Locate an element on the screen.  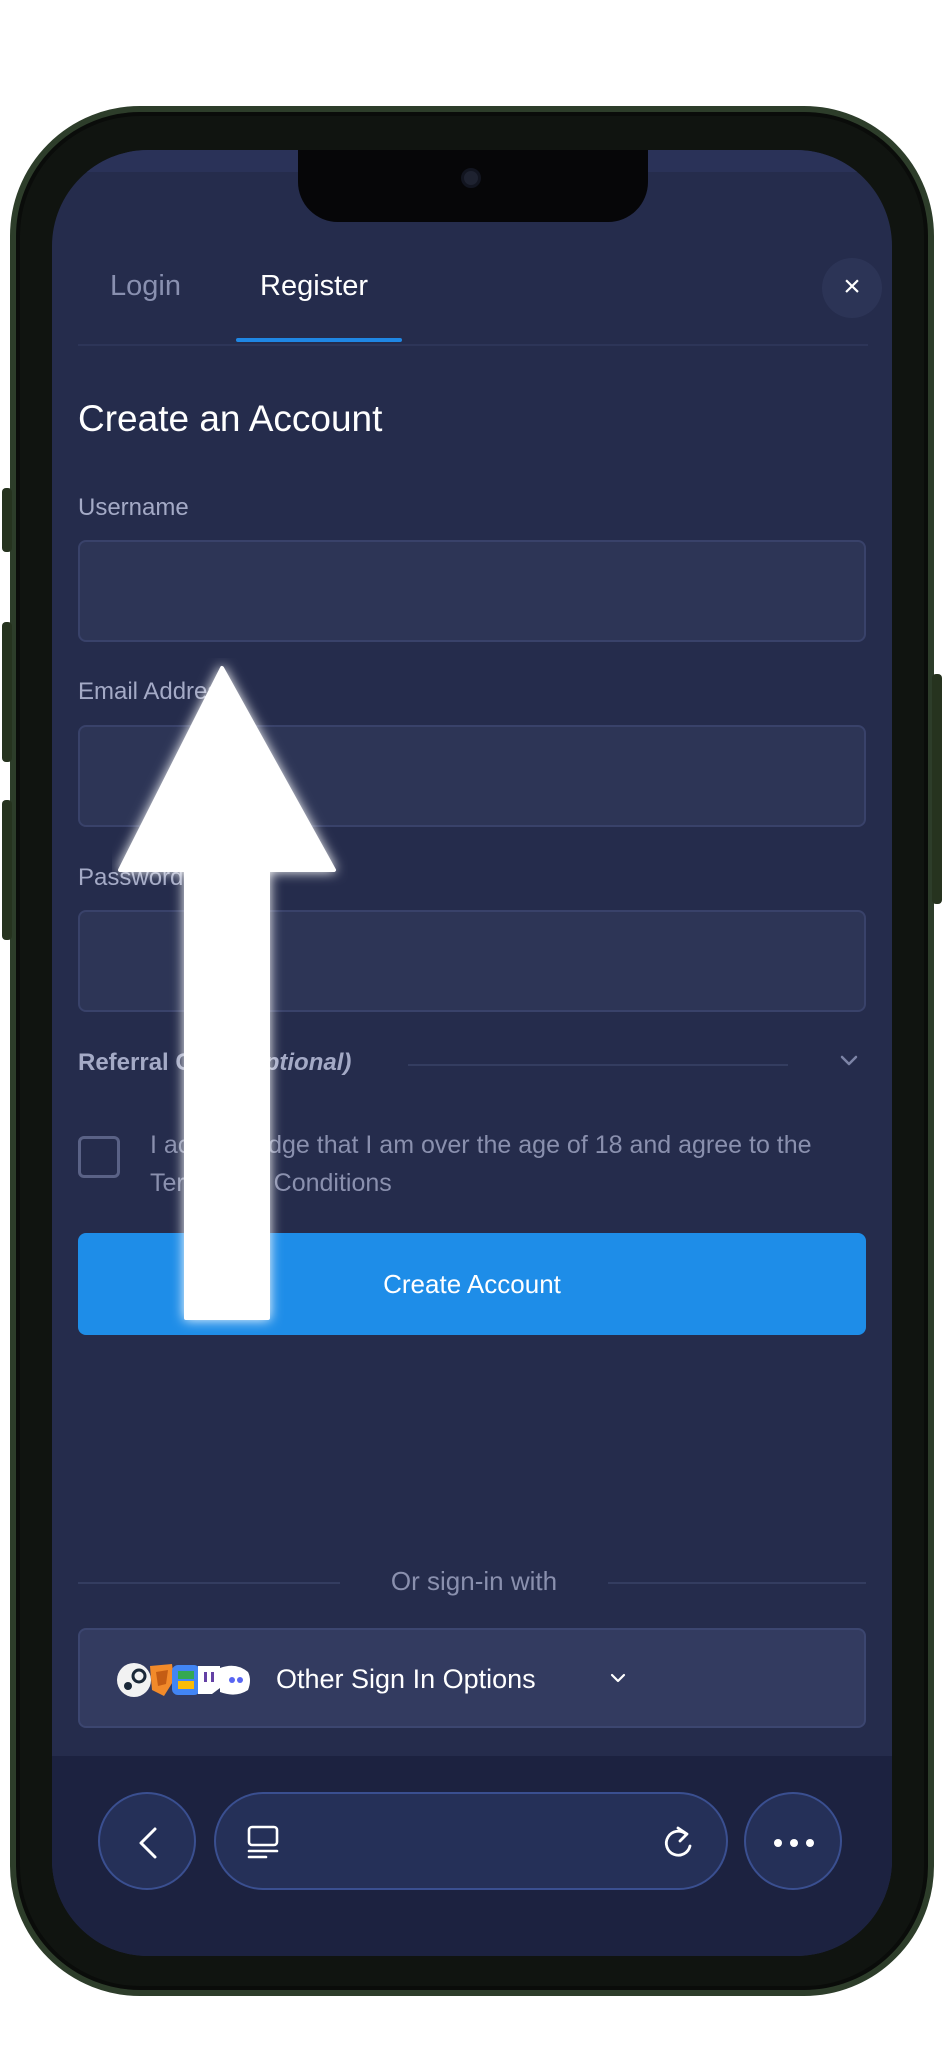
more-button is located at coordinates (793, 1841).